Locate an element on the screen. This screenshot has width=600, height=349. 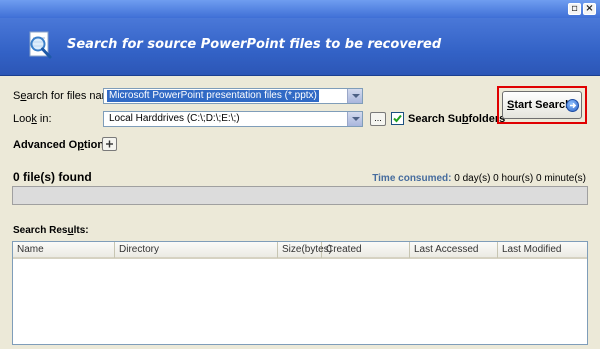
advanced-options-label: Advanced Options is located at coordinates (61, 145).